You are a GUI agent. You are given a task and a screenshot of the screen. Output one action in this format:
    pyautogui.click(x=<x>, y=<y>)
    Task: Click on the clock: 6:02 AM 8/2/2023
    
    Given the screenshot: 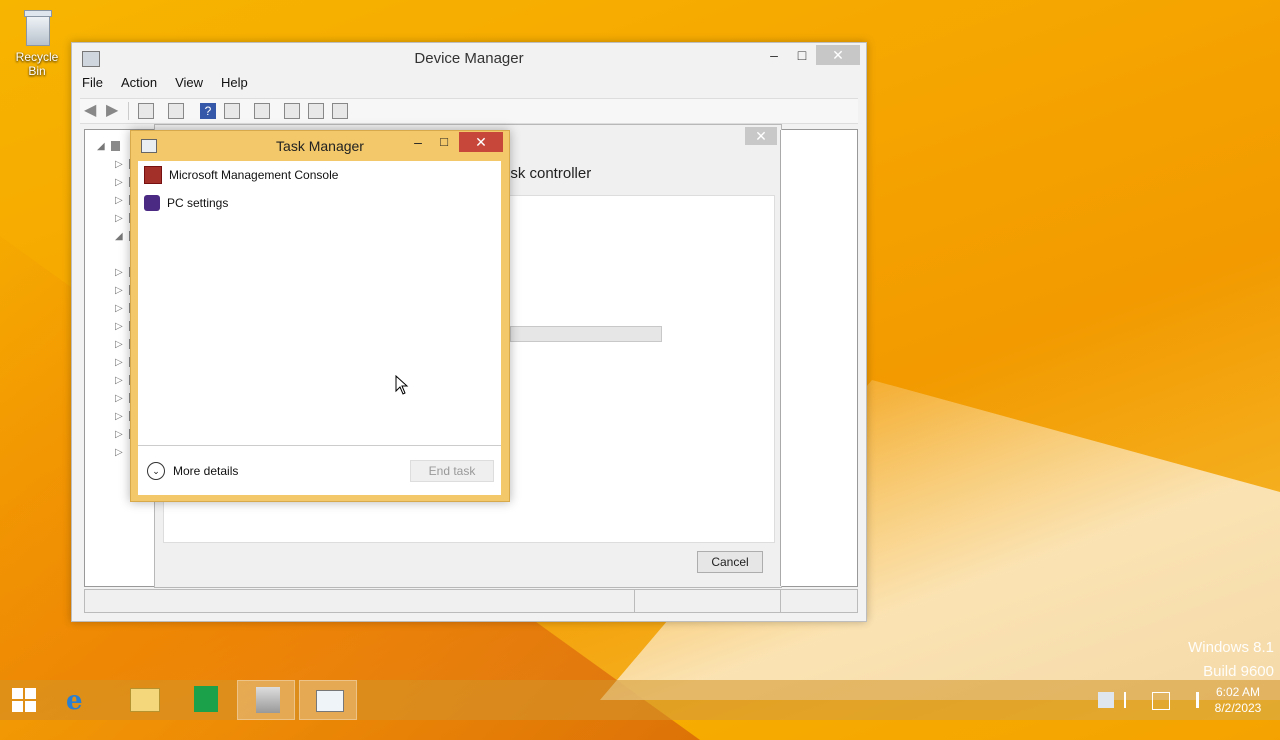 What is the action you would take?
    pyautogui.click(x=1238, y=700)
    